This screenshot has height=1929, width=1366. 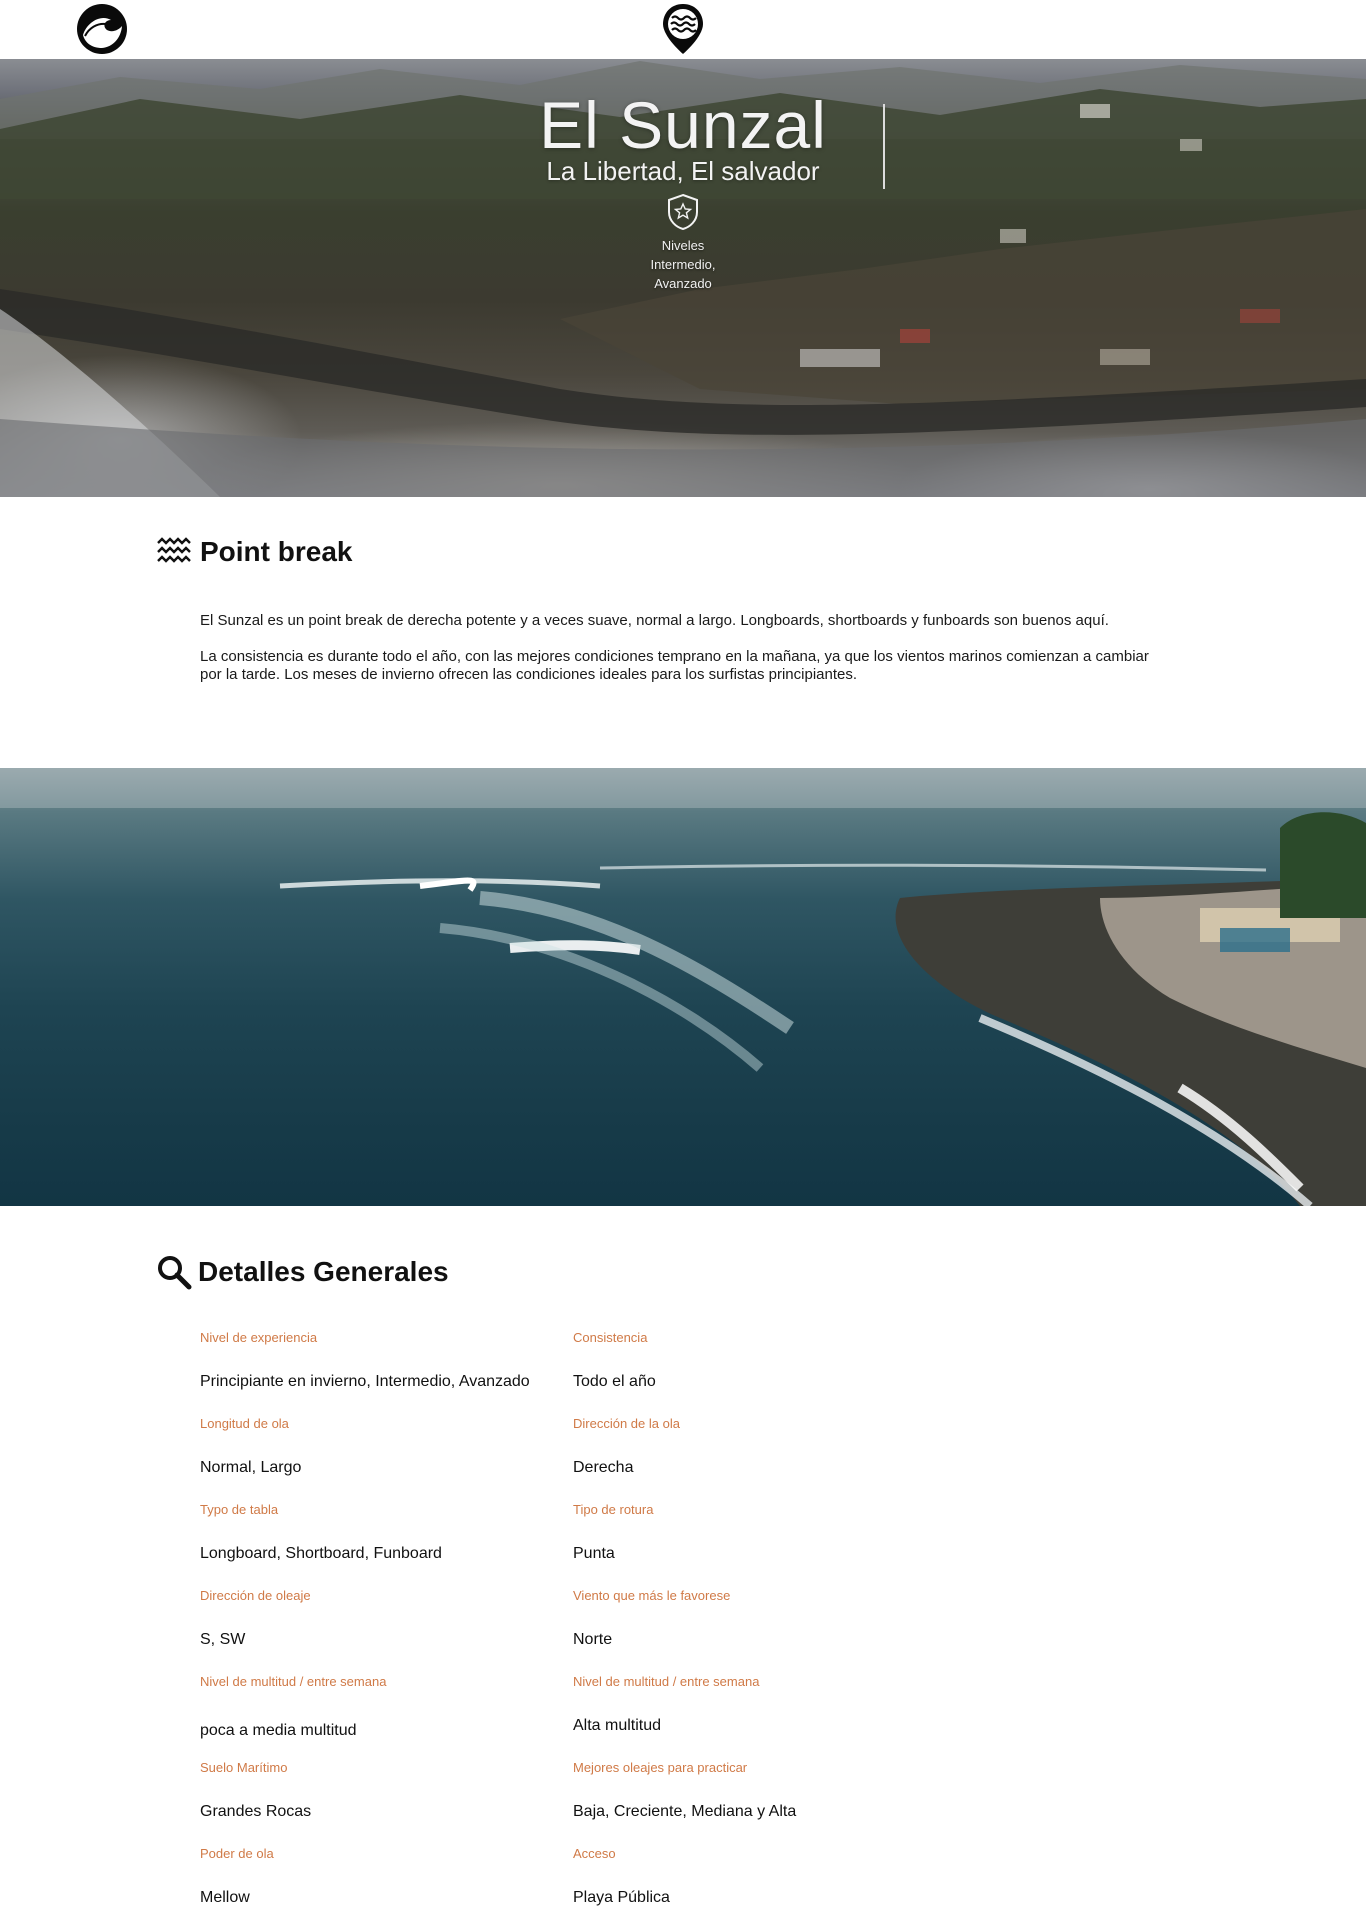 What do you see at coordinates (102, 29) in the screenshot?
I see `wave-logo-icon` at bounding box center [102, 29].